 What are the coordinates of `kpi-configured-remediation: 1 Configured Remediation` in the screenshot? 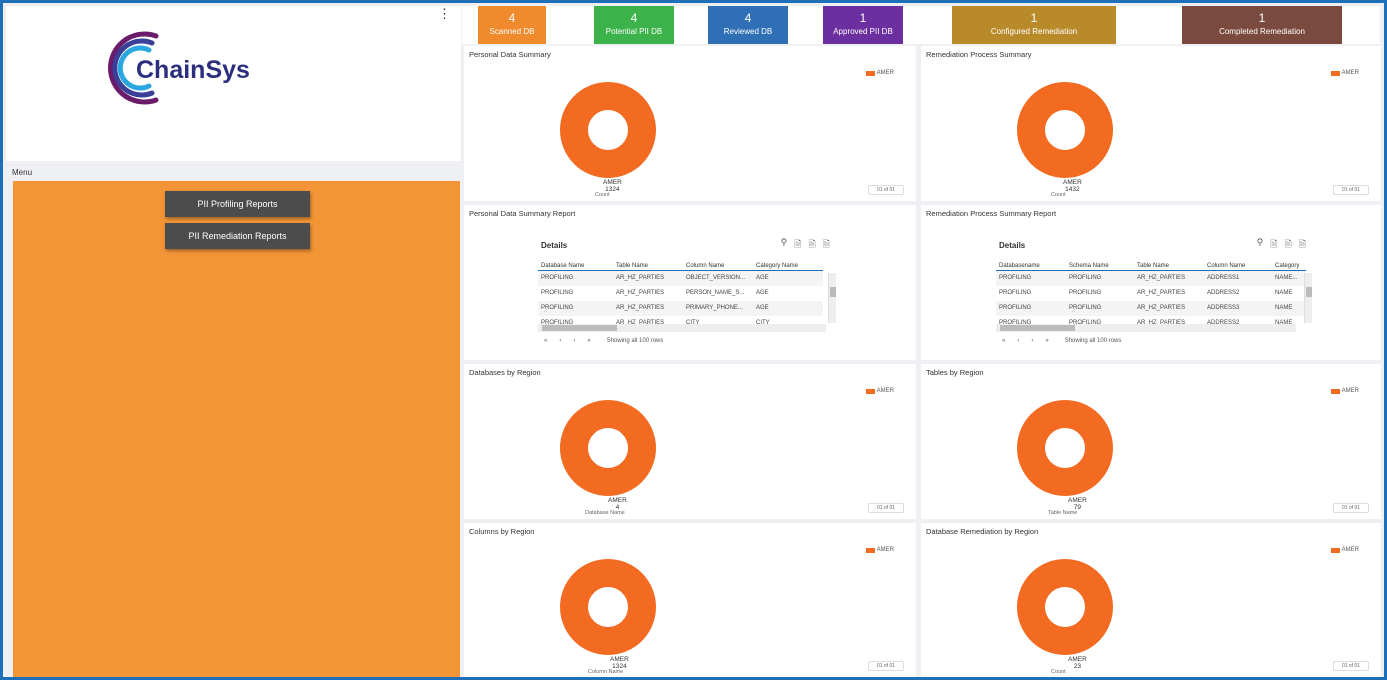 It's located at (1034, 25).